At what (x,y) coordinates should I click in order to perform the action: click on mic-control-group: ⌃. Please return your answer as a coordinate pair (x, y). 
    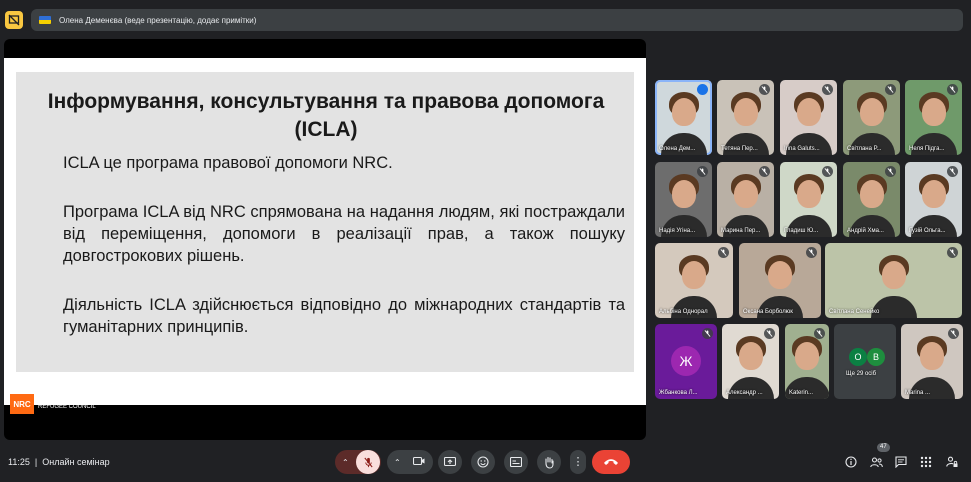
    Looking at the image, I should click on (358, 462).